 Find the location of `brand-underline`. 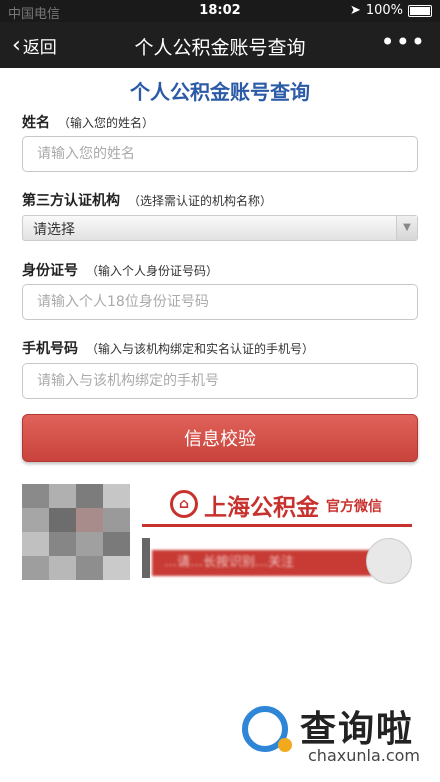

brand-underline is located at coordinates (277, 525).